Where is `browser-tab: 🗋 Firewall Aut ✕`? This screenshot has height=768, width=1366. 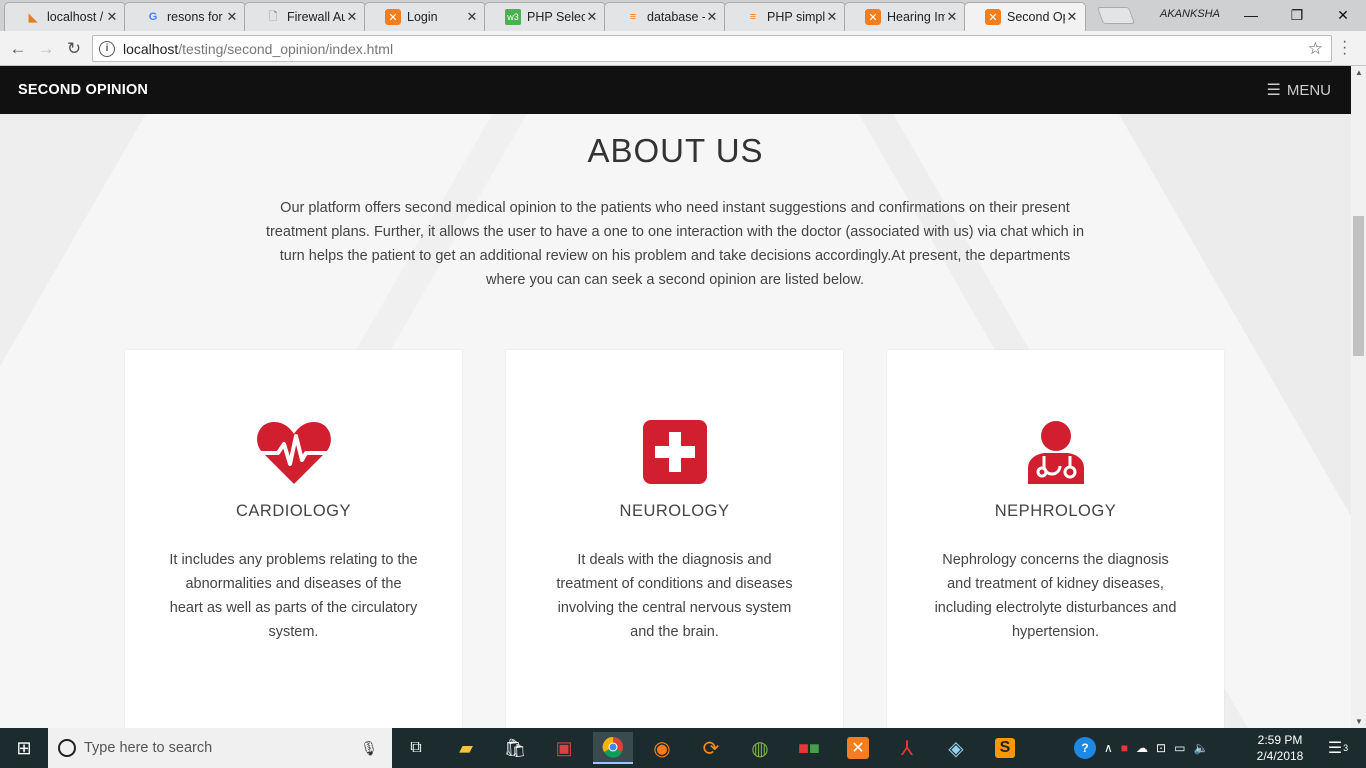
browser-tab: 🗋 Firewall Aut ✕ is located at coordinates (305, 16).